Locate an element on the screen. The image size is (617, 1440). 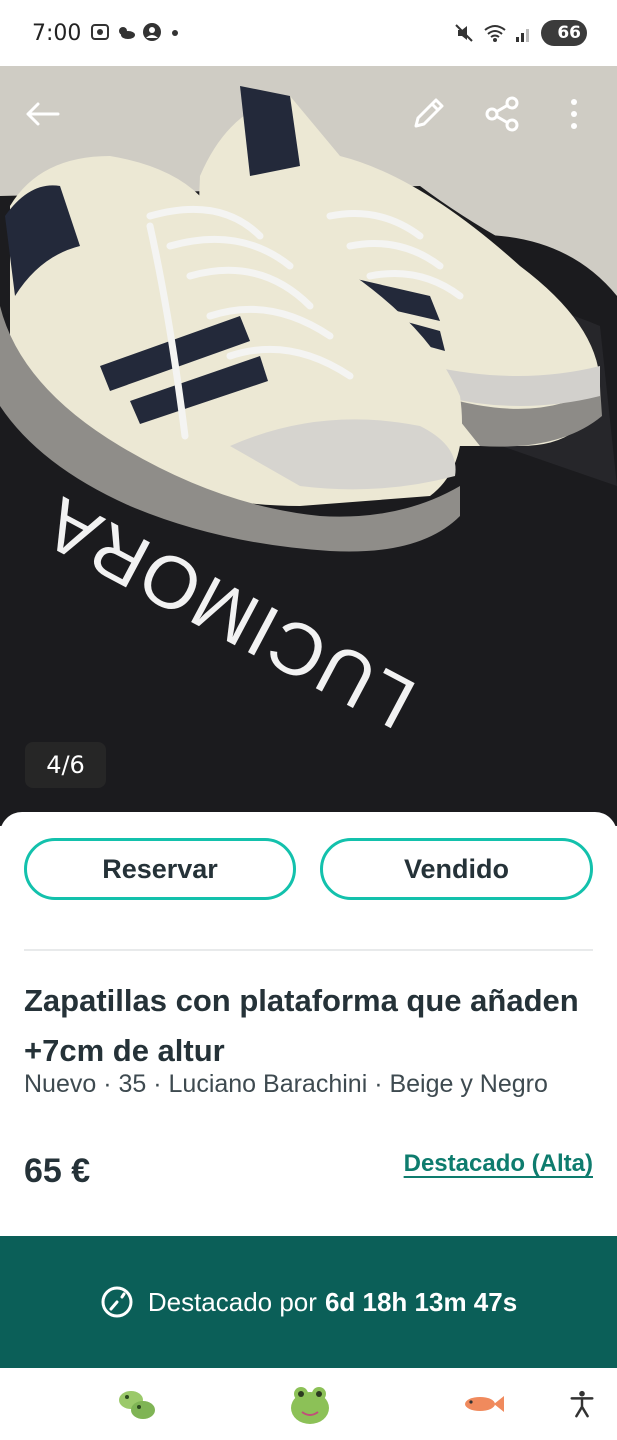
frog-avatar-icon is located at coordinates (310, 1405).